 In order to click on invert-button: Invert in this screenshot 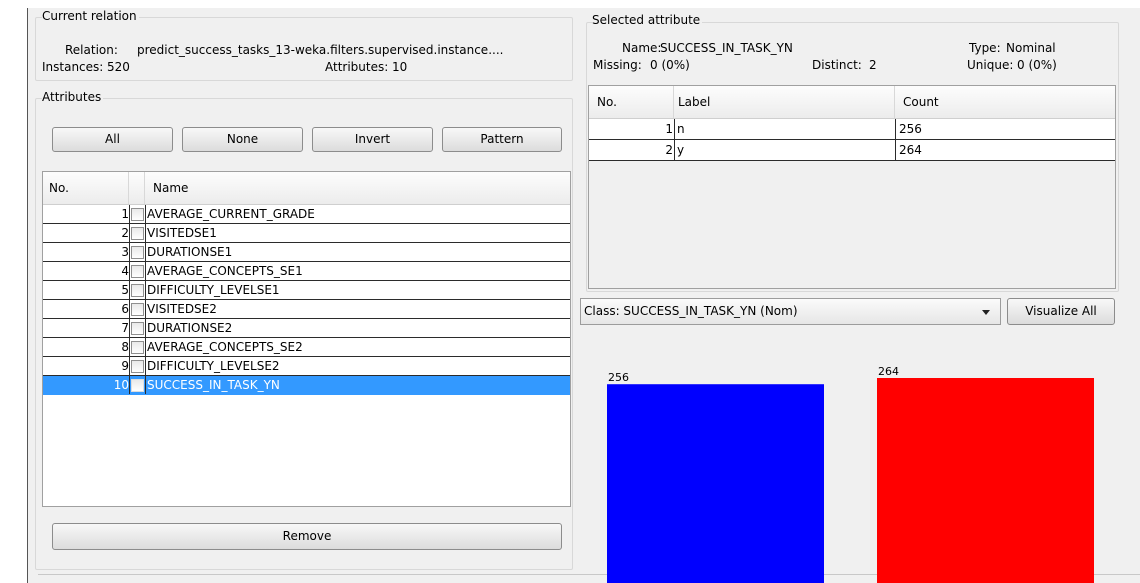, I will do `click(372, 139)`.